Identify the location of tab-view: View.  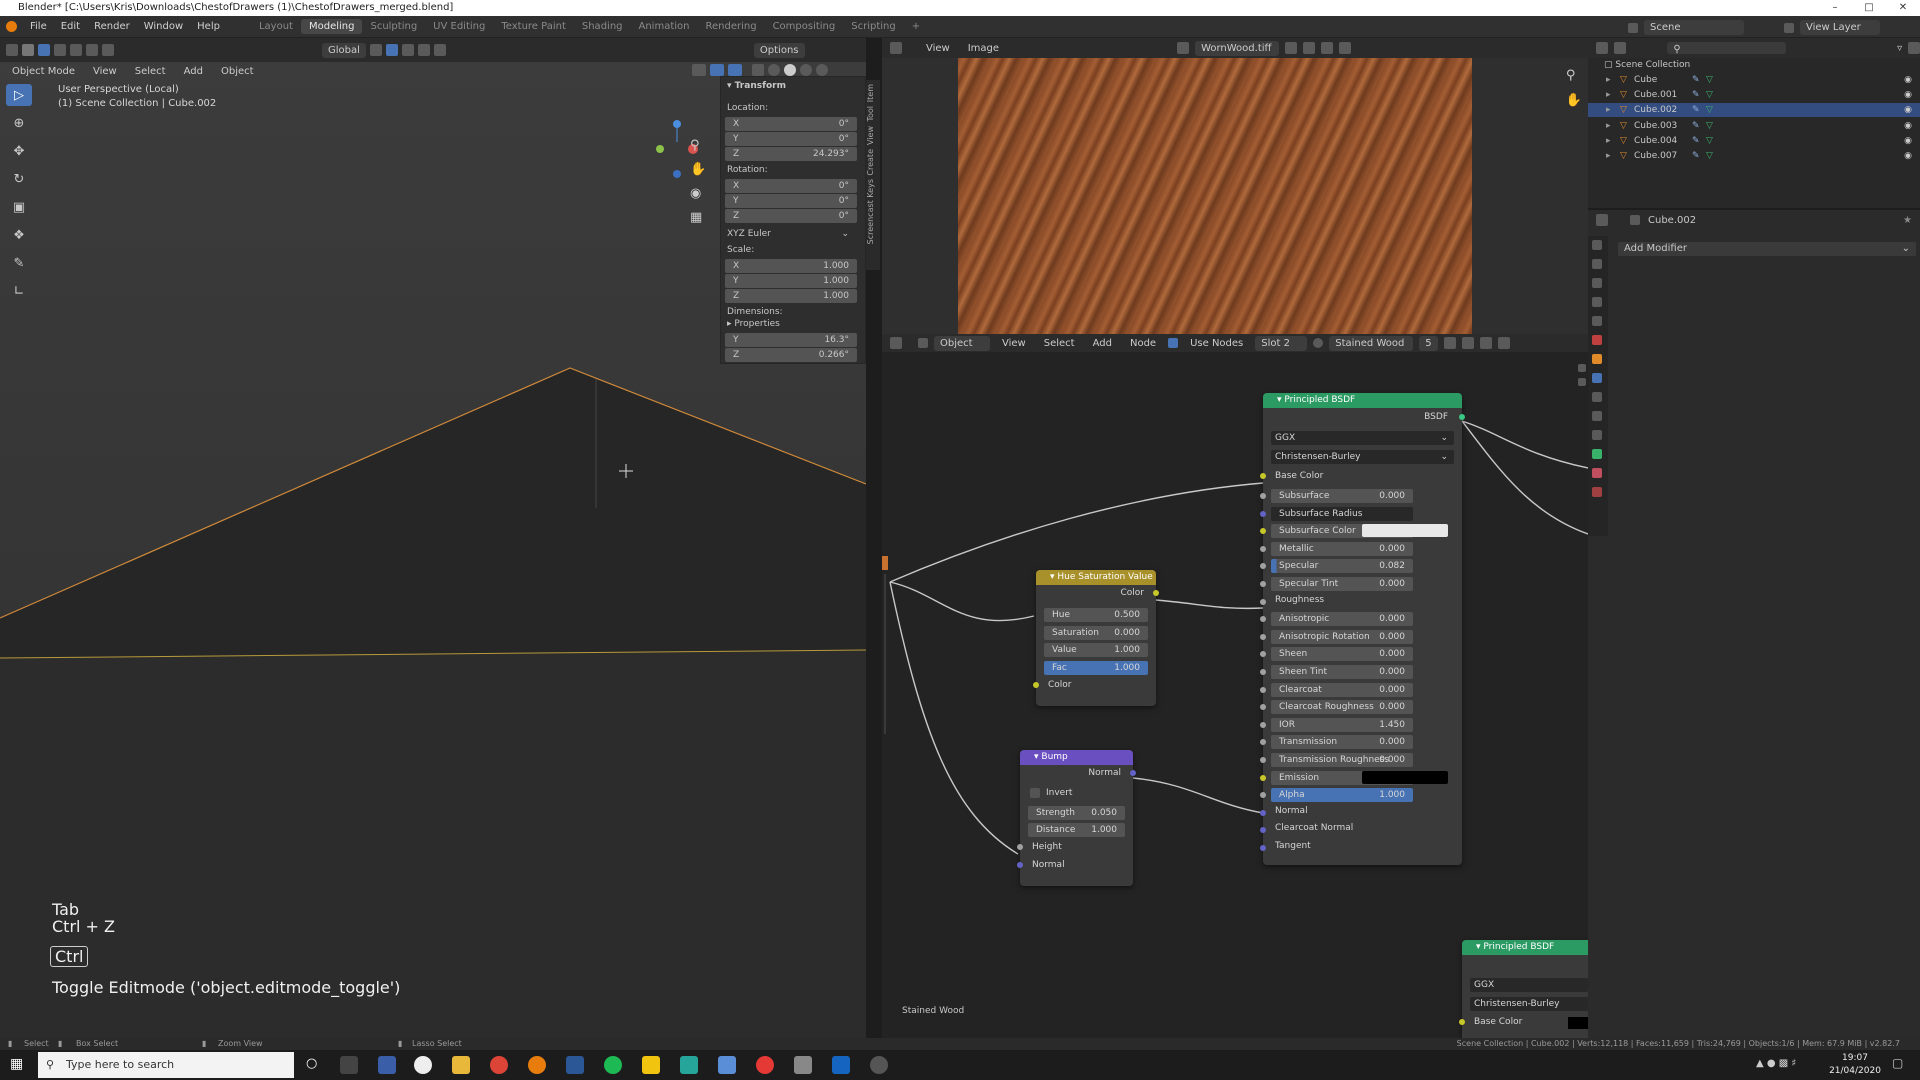
(870, 135).